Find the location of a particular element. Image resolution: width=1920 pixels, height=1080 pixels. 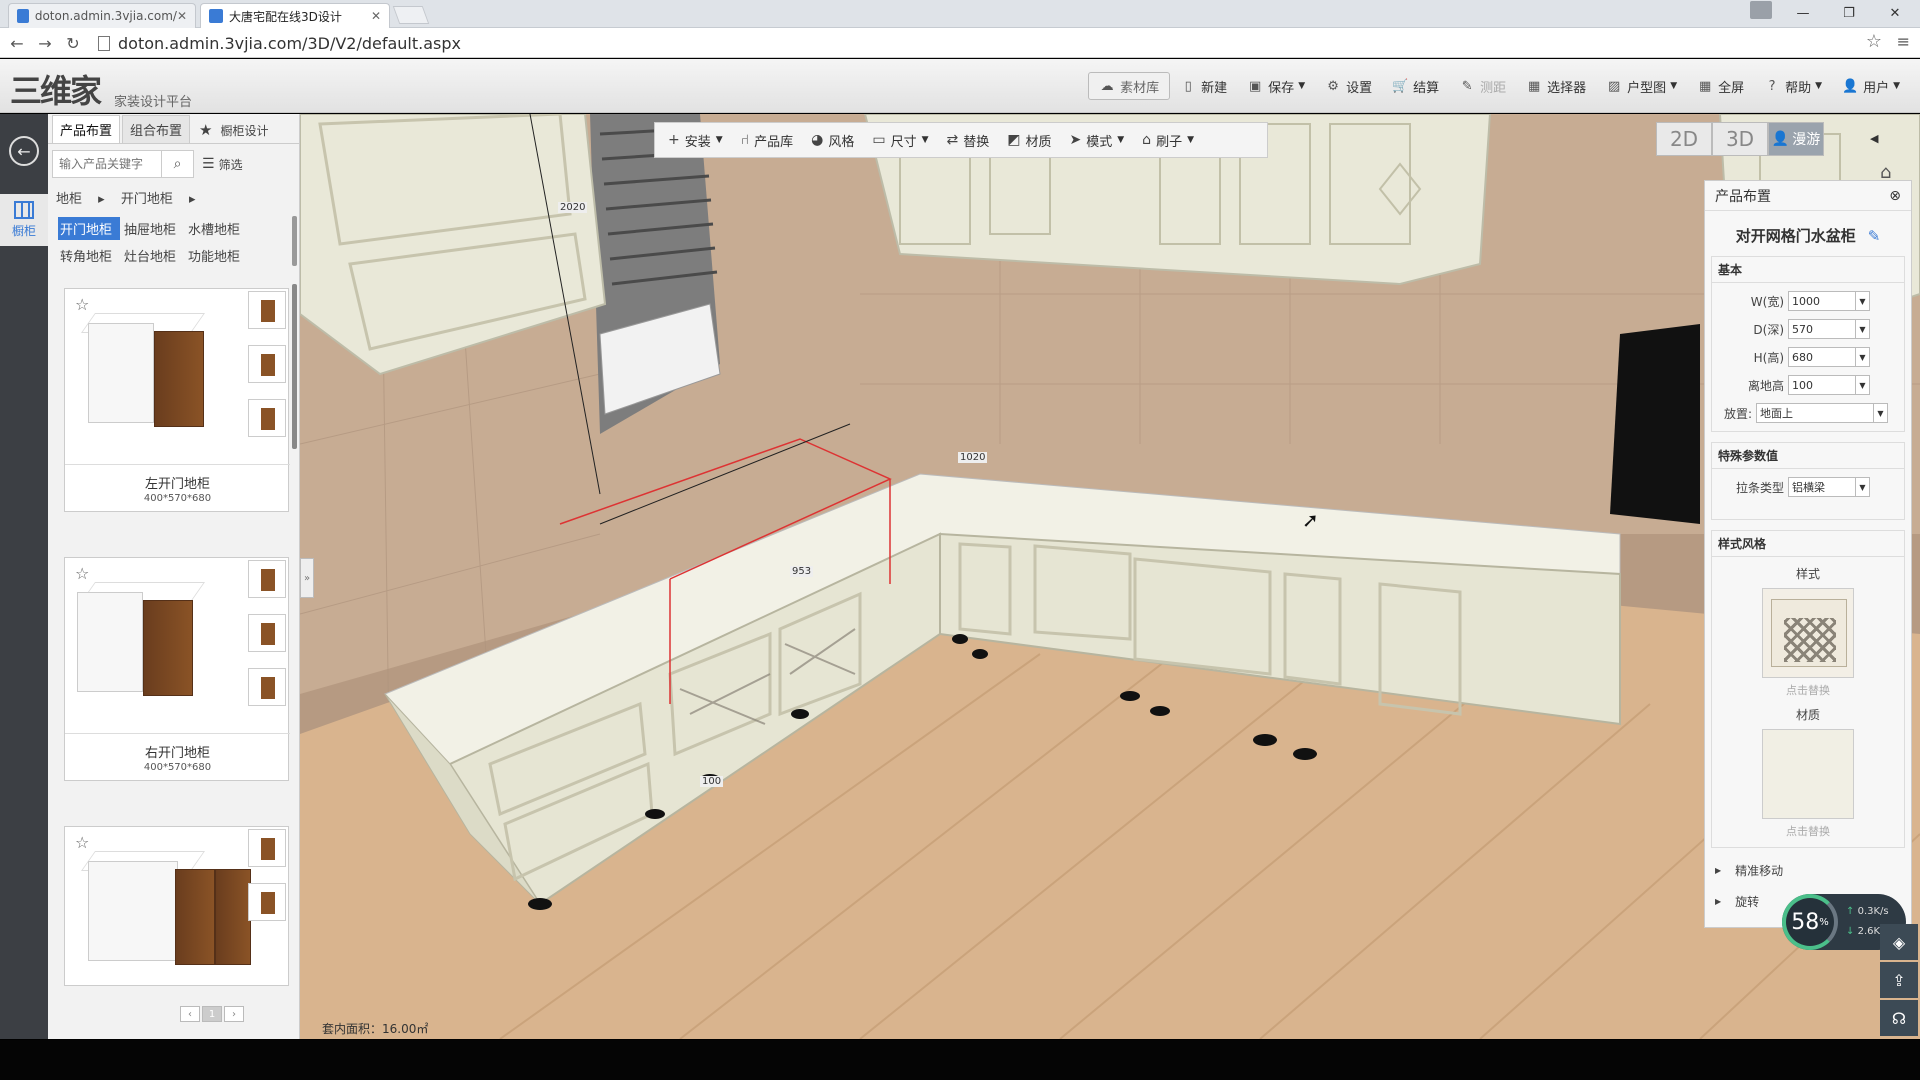

close-window-icon: ✕ is located at coordinates (1895, 13).